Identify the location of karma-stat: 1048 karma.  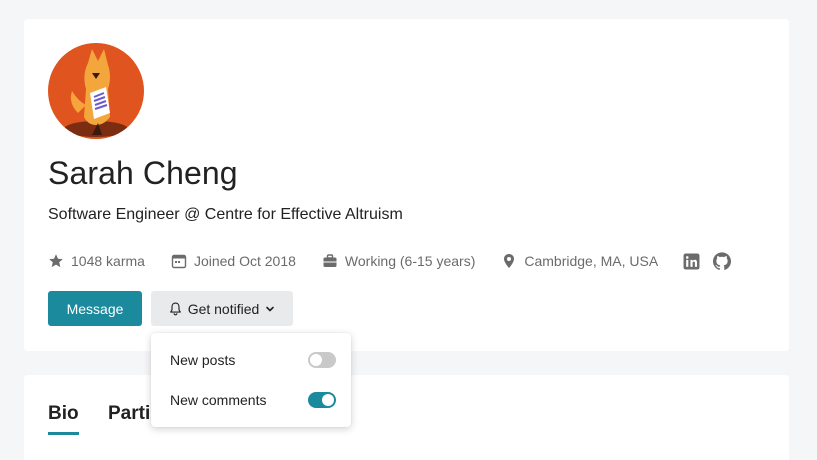
(96, 261).